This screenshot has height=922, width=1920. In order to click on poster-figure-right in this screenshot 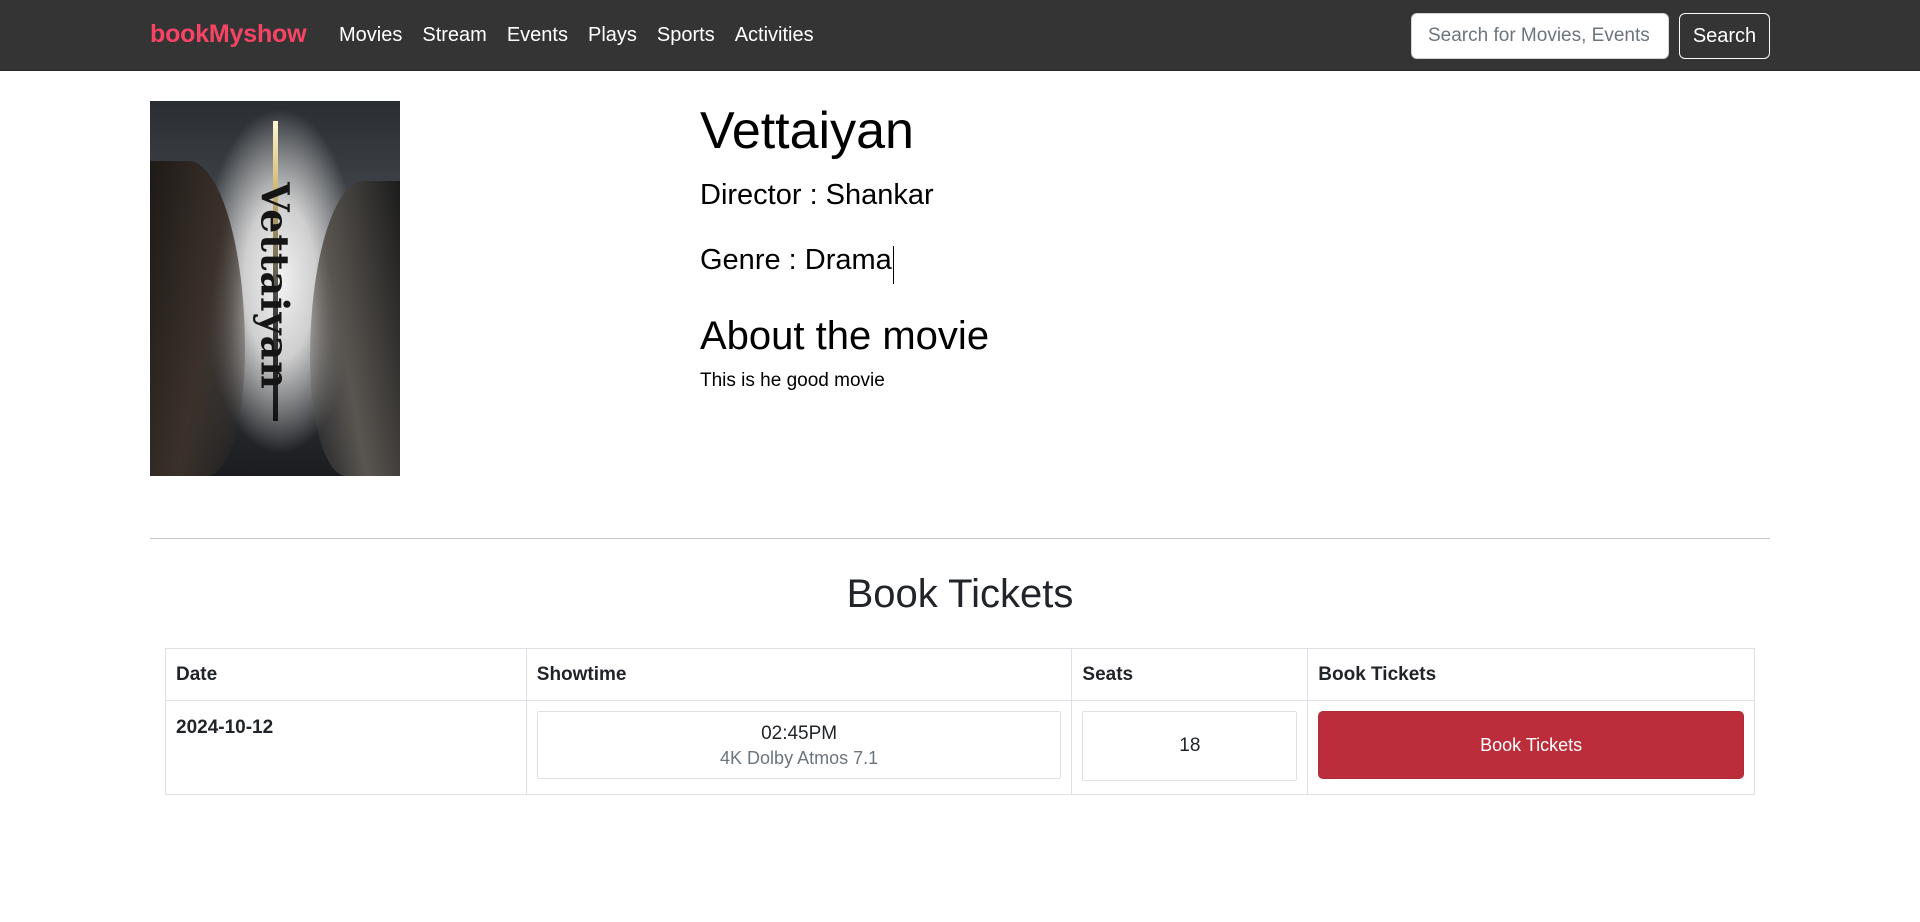, I will do `click(355, 328)`.